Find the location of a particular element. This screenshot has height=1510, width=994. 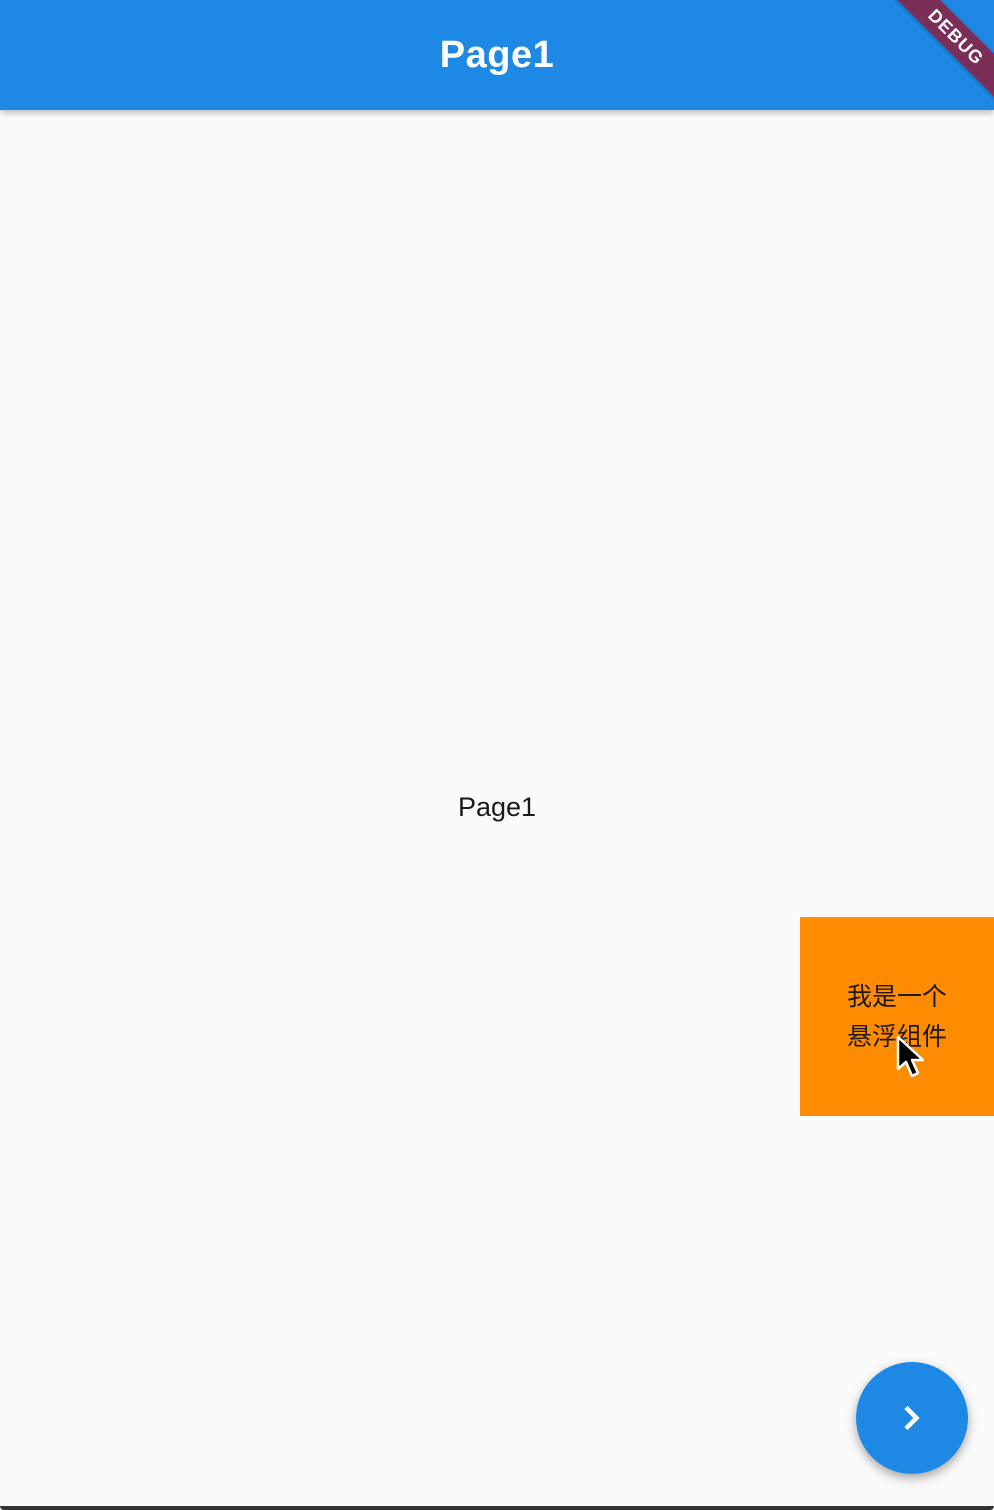

mouse-pointer-icon is located at coordinates (910, 1056).